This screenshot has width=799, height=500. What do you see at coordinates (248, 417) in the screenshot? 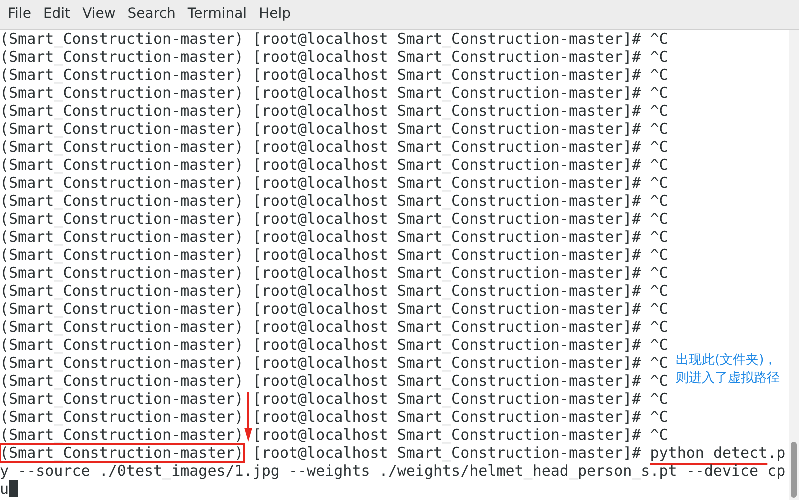
I see `arrow` at bounding box center [248, 417].